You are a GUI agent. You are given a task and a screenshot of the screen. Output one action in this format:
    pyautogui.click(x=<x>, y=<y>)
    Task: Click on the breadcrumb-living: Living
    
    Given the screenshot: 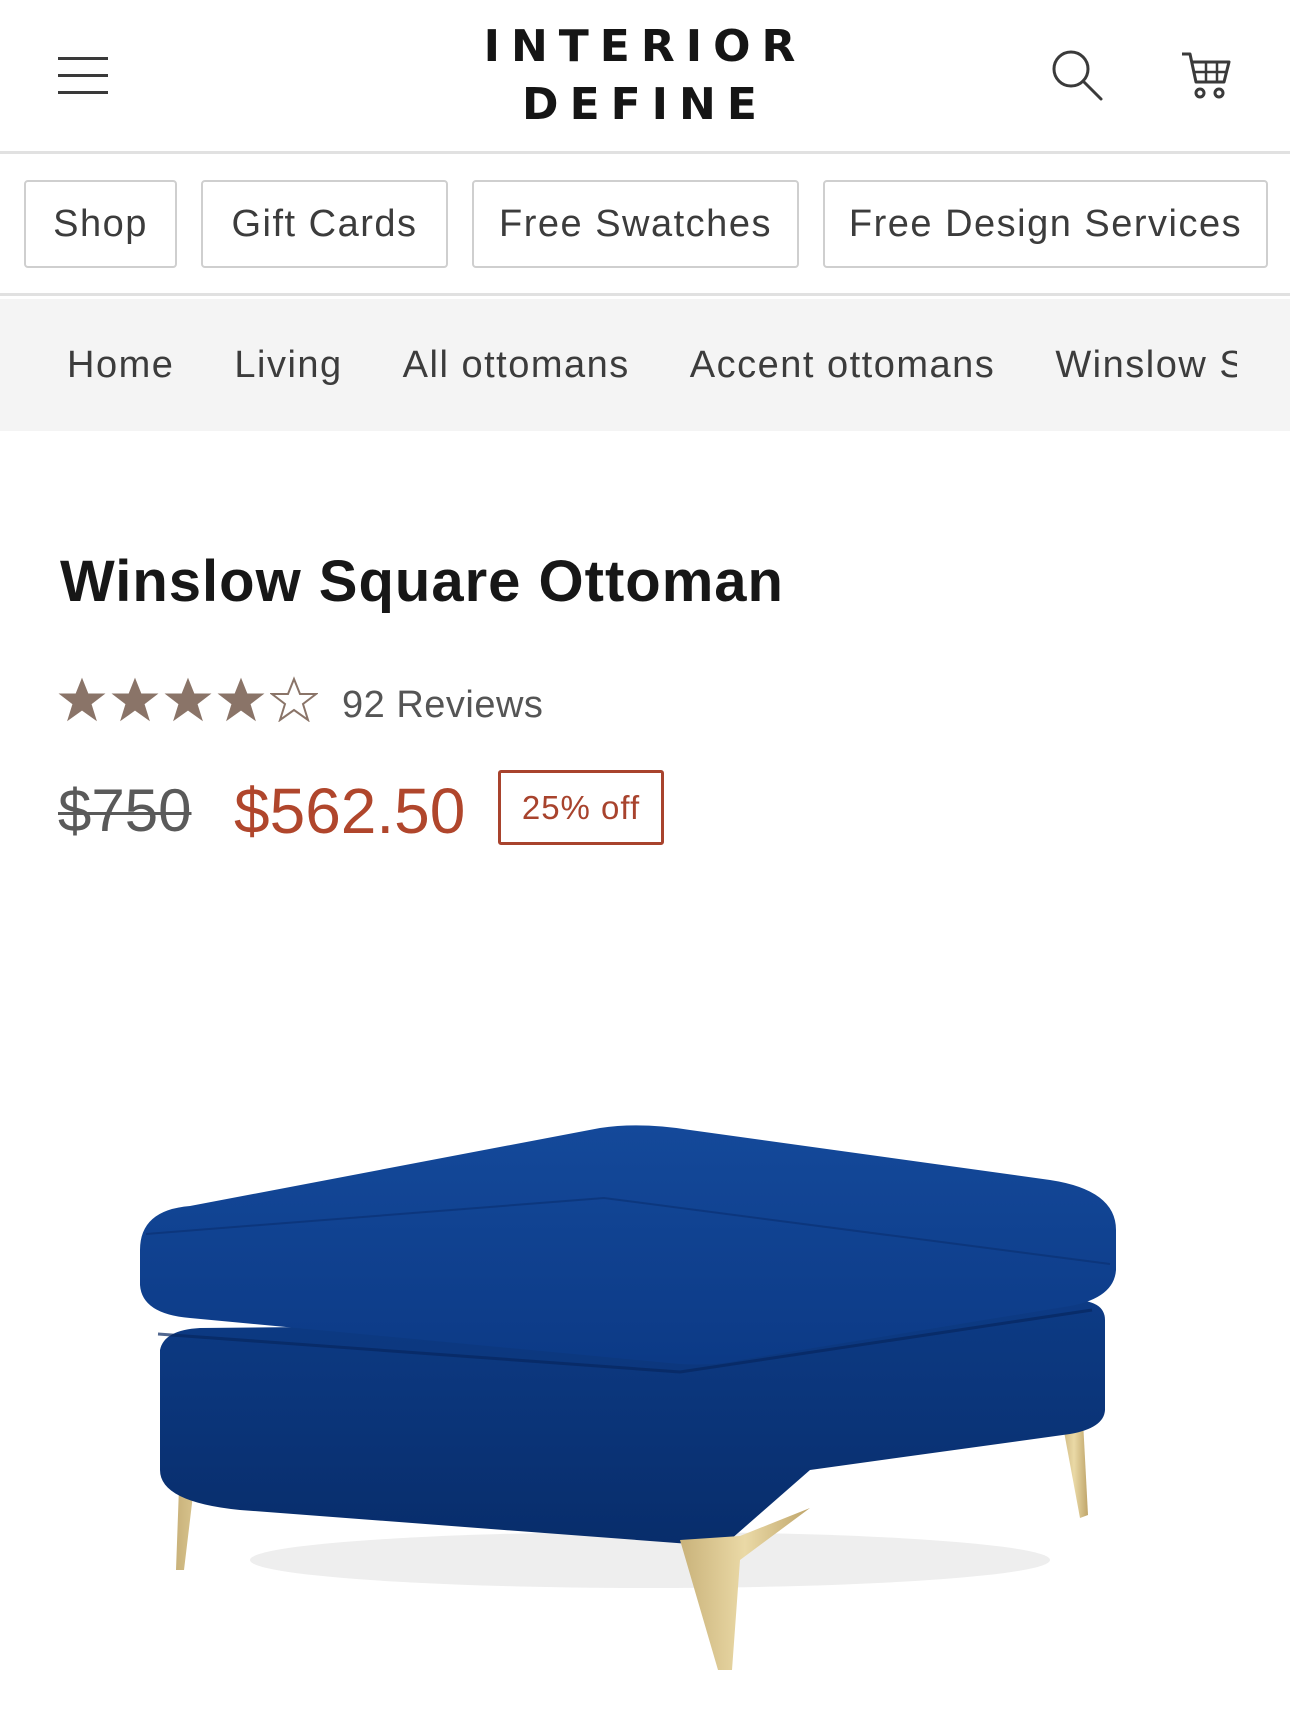 What is the action you would take?
    pyautogui.click(x=288, y=365)
    